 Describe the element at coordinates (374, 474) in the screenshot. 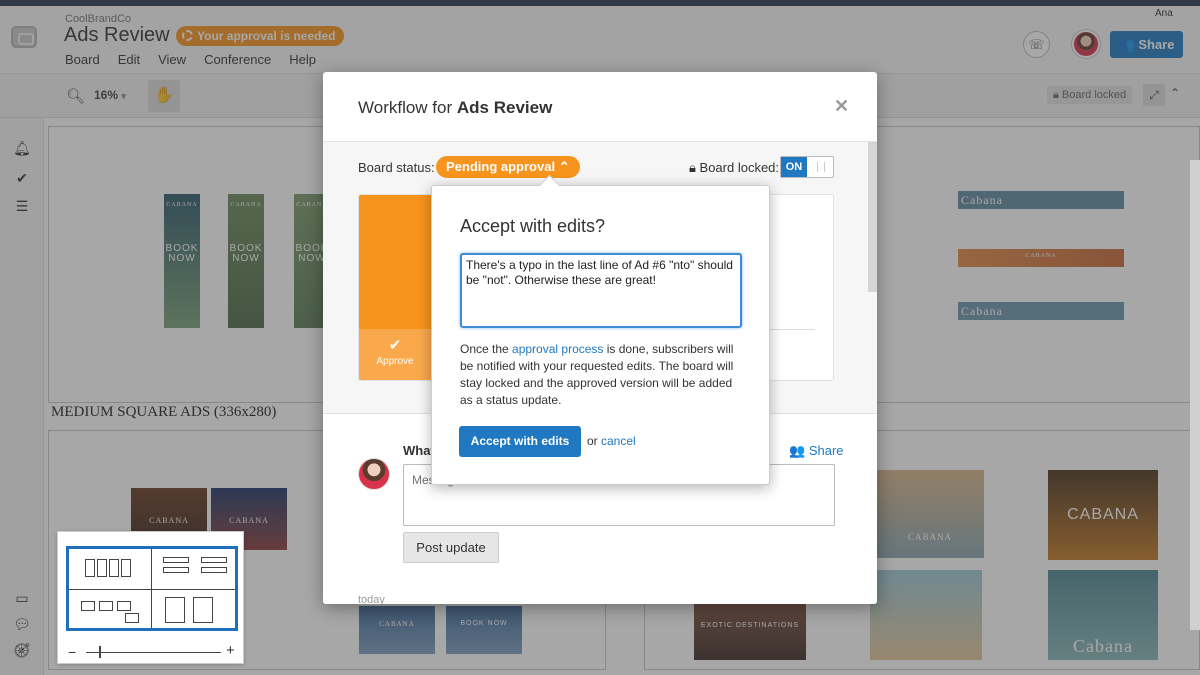

I see `avatar` at that location.